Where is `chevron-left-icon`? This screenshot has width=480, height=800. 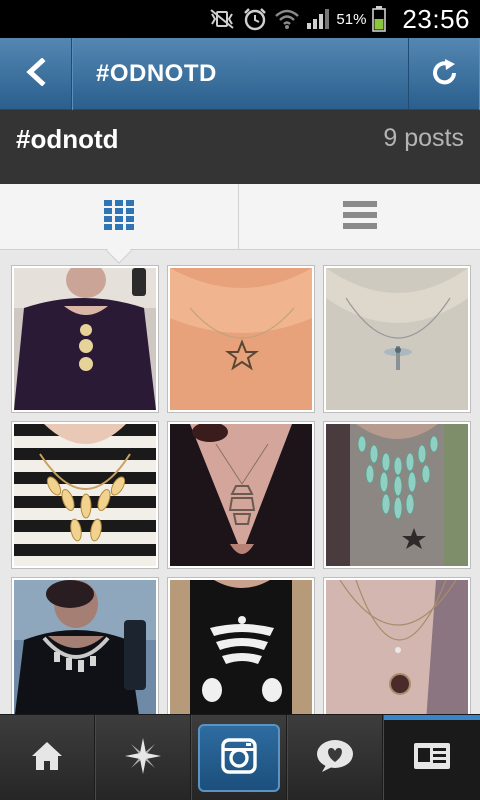 chevron-left-icon is located at coordinates (36, 73).